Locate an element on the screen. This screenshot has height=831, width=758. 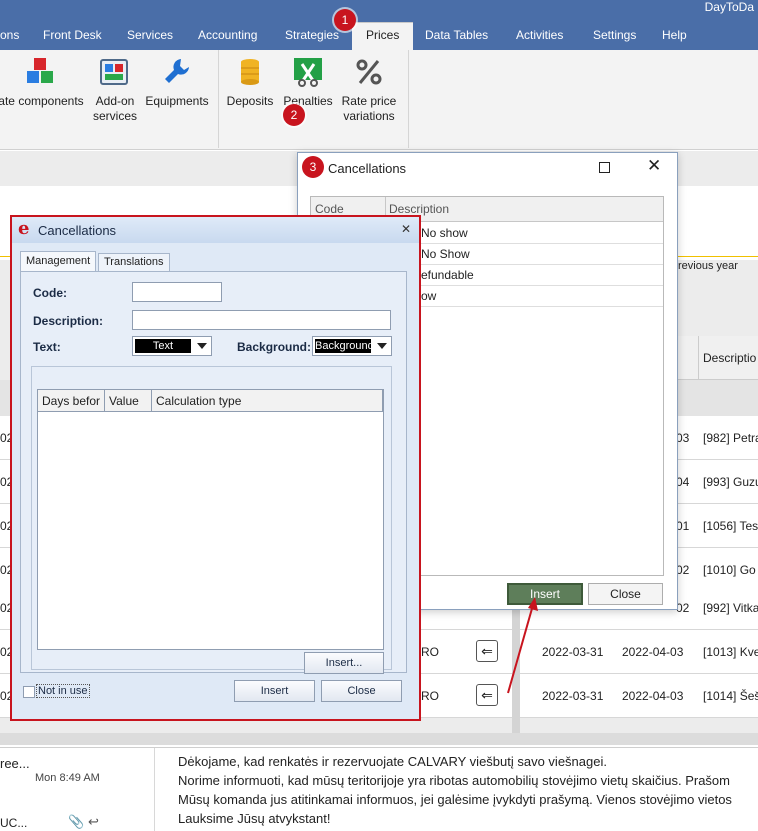
percent-icon is located at coordinates (369, 72).